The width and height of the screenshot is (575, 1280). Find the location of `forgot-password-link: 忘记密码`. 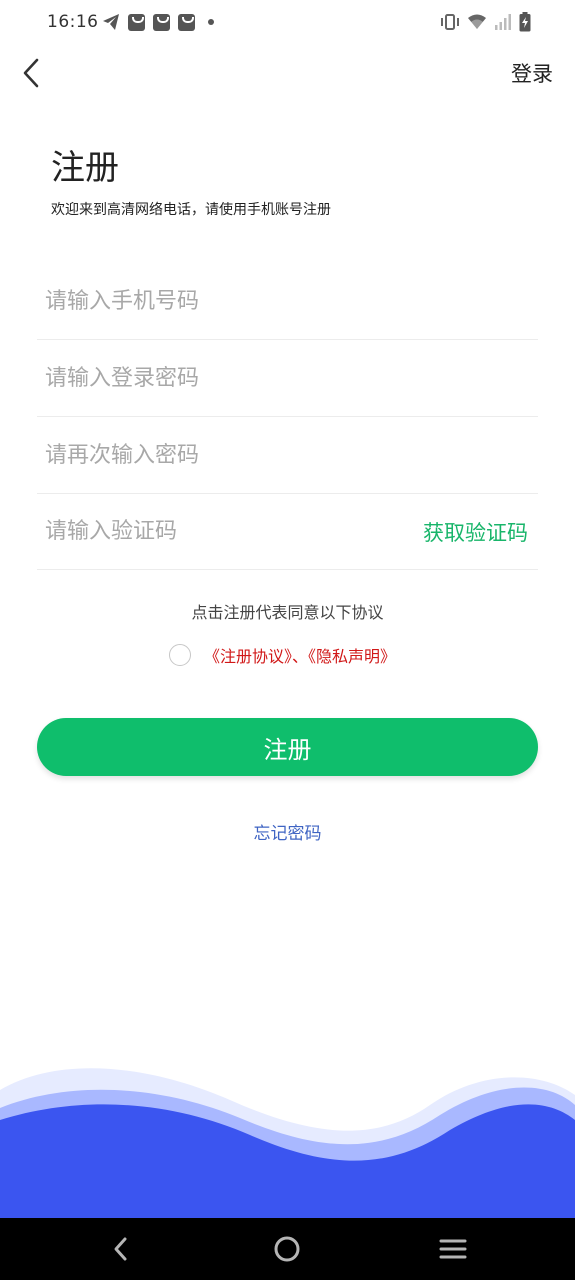

forgot-password-link: 忘记密码 is located at coordinates (287, 831).